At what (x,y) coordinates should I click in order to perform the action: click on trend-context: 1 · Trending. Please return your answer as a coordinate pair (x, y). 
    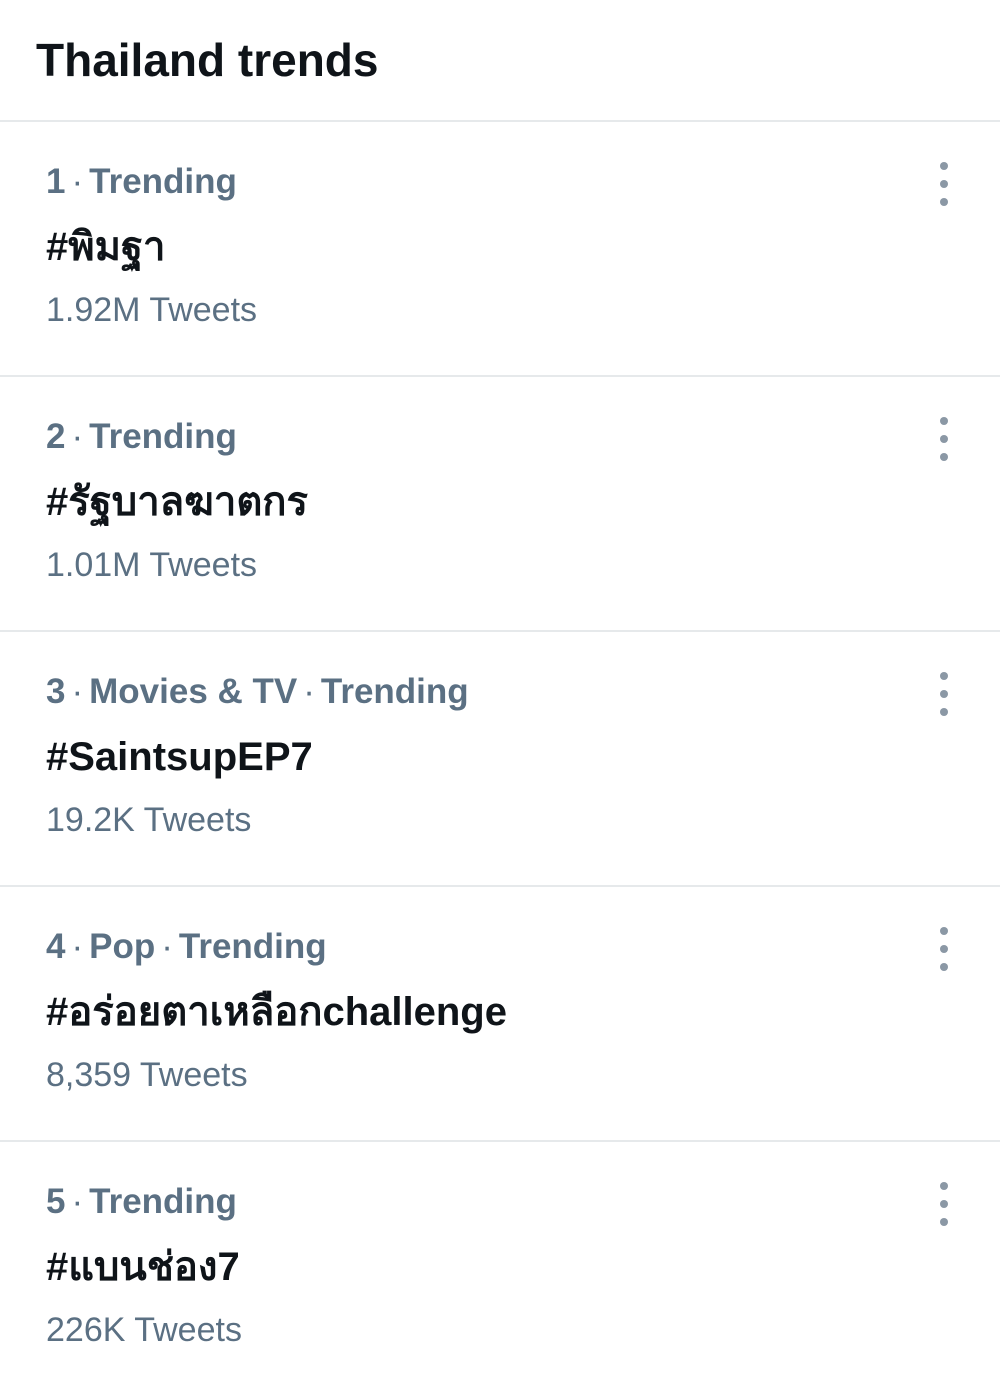
    Looking at the image, I should click on (141, 182).